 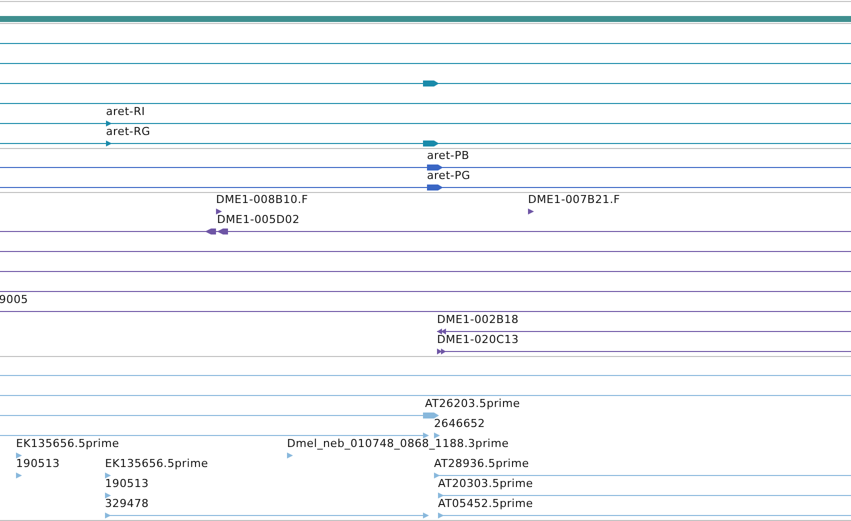 I want to click on feature-label: aret-RI, so click(x=126, y=112).